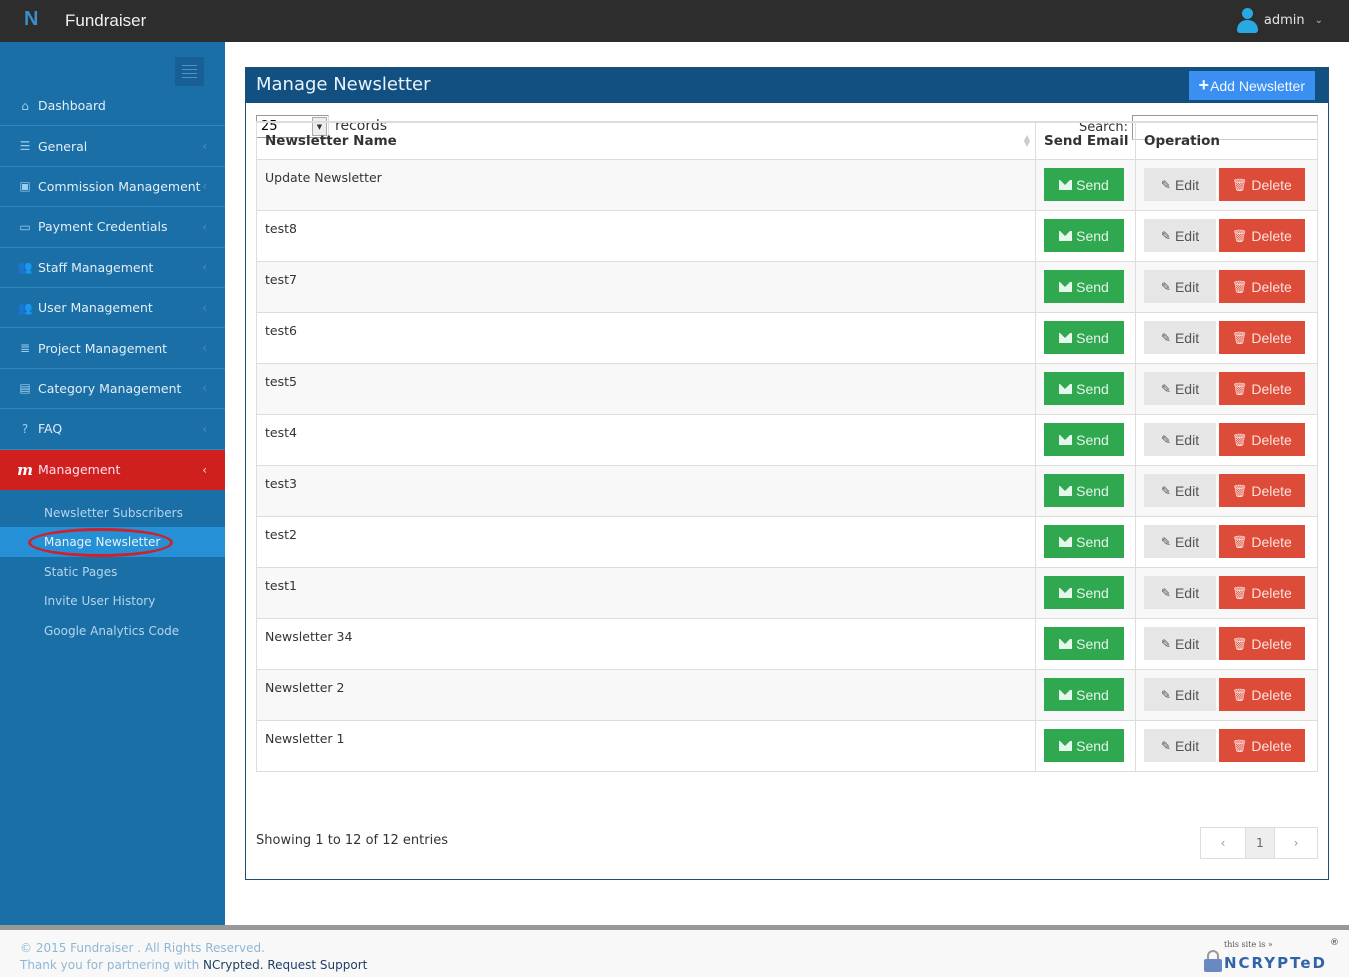  Describe the element at coordinates (112, 631) in the screenshot. I see `submenu-item-google-analytics-code: Google Analytics Code` at that location.